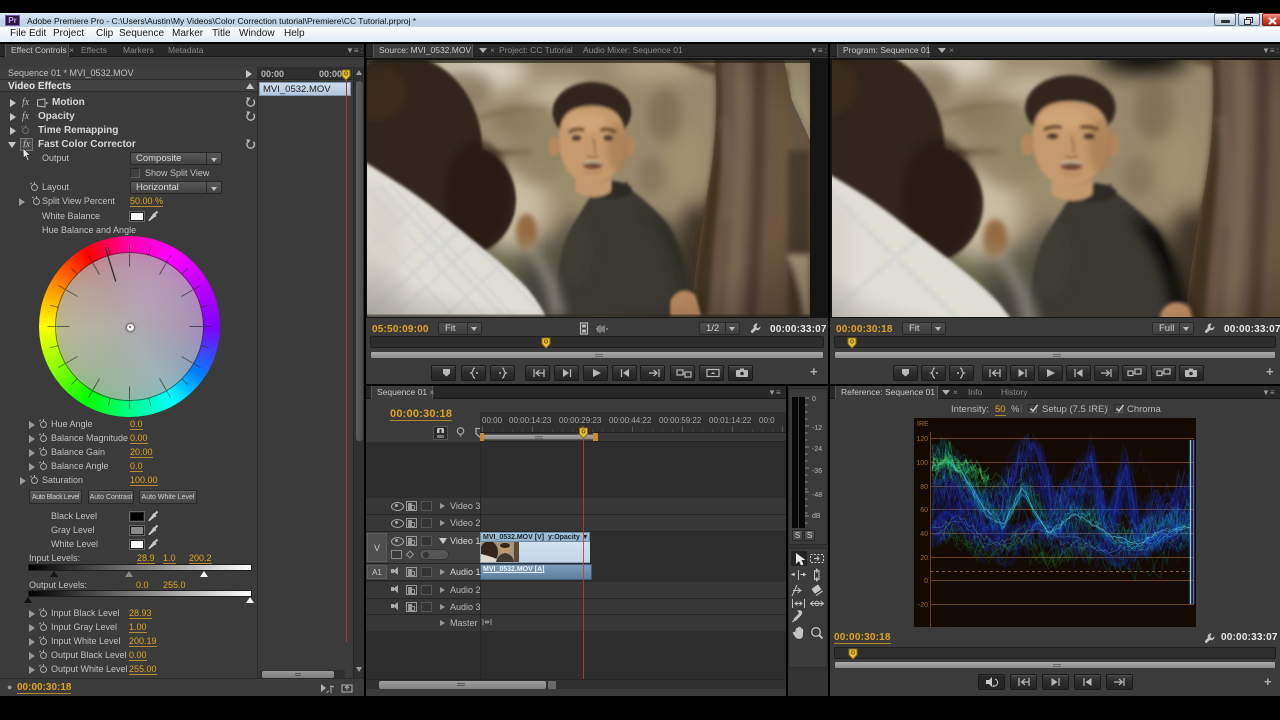  Describe the element at coordinates (923, 605) in the screenshot. I see `svg-text: -20` at that location.